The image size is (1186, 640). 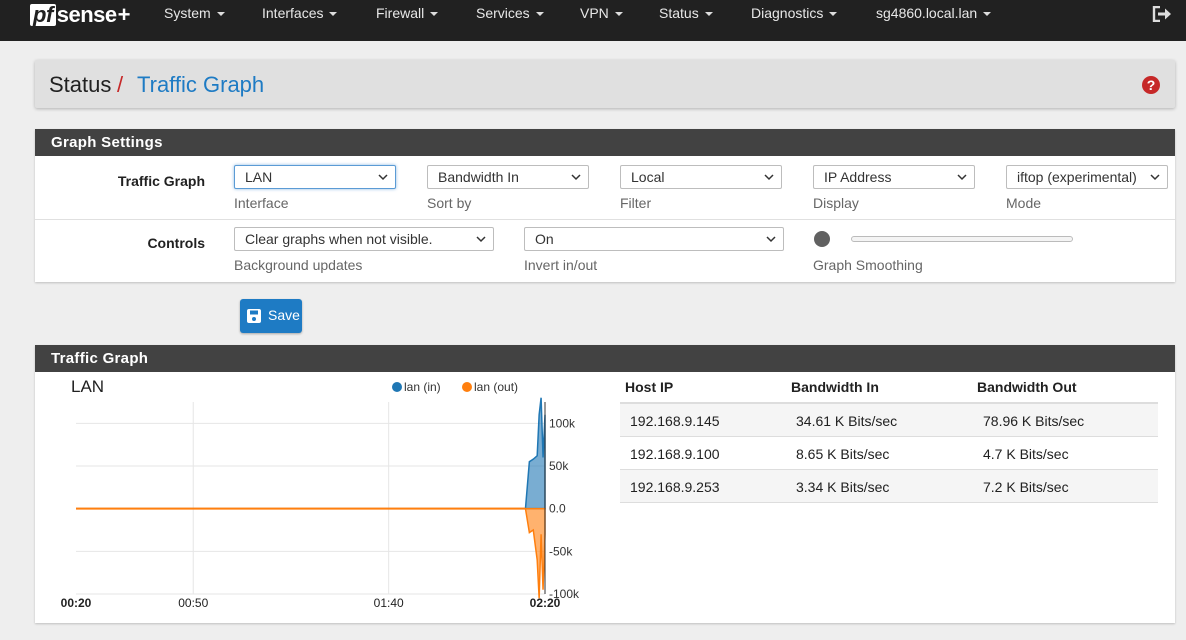 I want to click on select-value: Bandwidth In, so click(x=478, y=177).